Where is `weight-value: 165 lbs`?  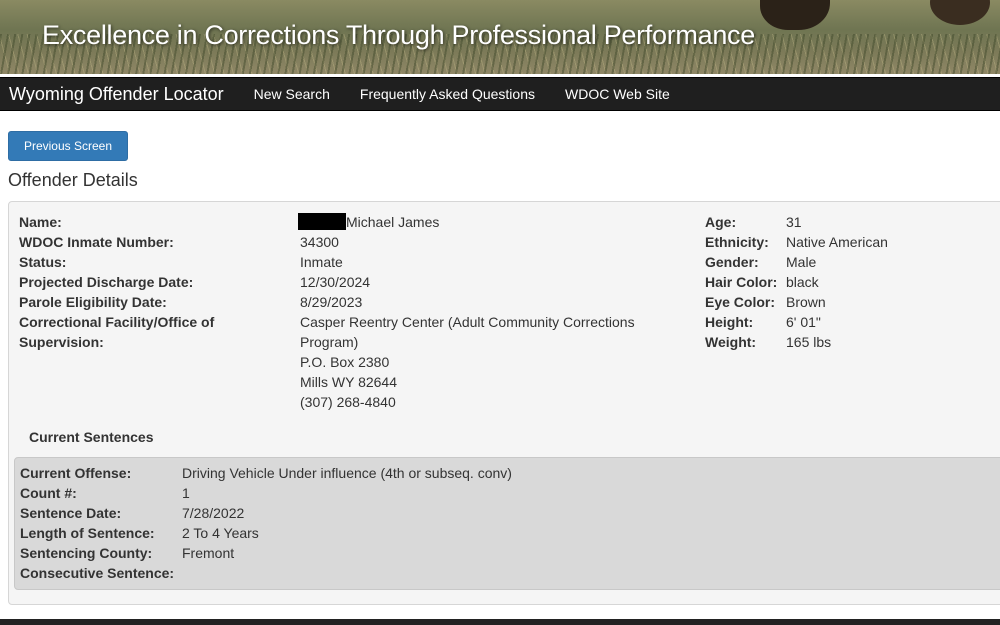 weight-value: 165 lbs is located at coordinates (809, 342).